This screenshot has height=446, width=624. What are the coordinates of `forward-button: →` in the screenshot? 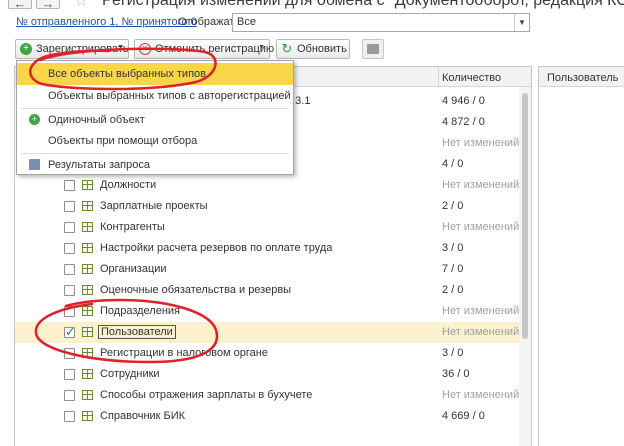 It's located at (48, 5).